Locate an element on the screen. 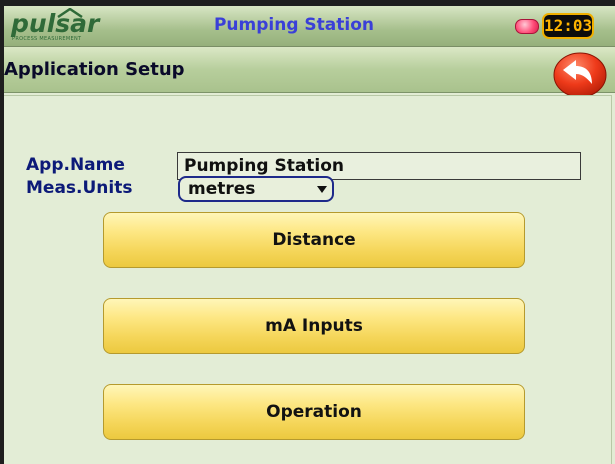 The width and height of the screenshot is (615, 464). logo-subtext: PROCESS MEASUREMENT is located at coordinates (47, 39).